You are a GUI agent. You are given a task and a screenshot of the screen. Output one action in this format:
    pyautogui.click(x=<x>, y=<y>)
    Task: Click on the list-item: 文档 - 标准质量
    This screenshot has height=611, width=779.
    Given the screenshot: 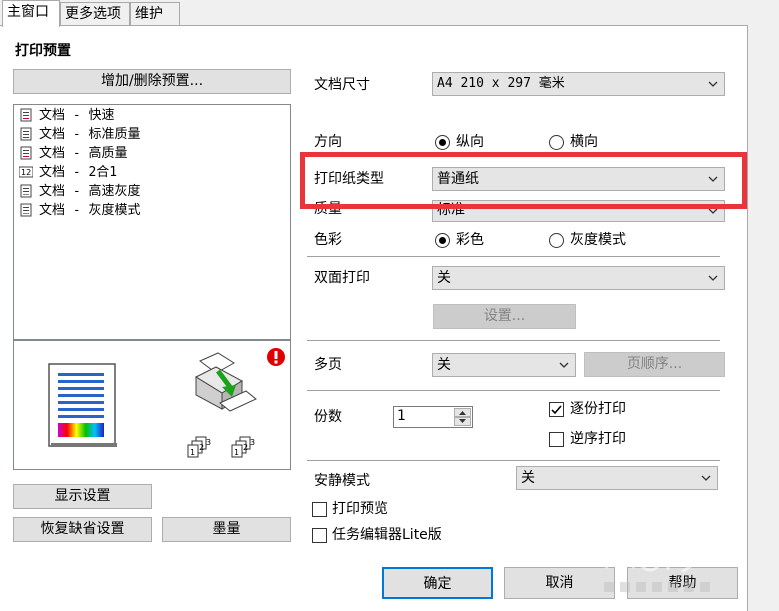 What is the action you would take?
    pyautogui.click(x=79, y=135)
    